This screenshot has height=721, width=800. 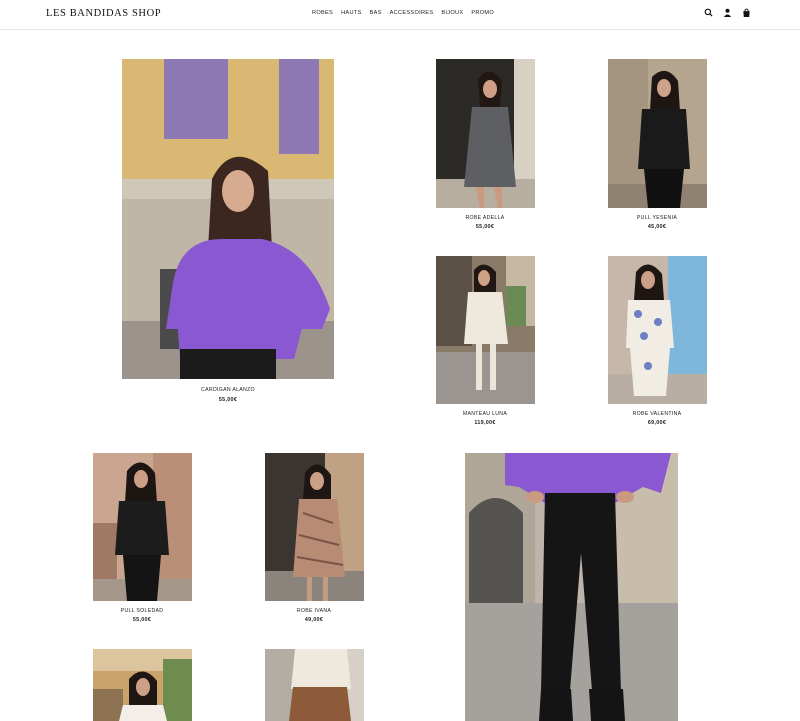 I want to click on nav-bas: BAS, so click(x=376, y=13).